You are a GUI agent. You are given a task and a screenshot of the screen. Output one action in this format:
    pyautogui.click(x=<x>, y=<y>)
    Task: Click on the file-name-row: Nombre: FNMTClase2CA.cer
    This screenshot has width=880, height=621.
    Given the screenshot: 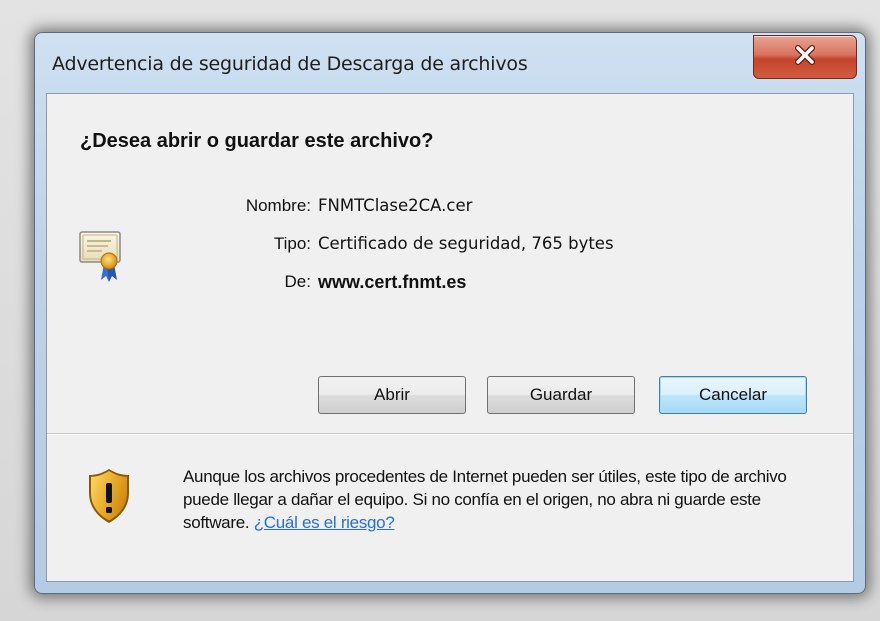 What is the action you would take?
    pyautogui.click(x=477, y=211)
    